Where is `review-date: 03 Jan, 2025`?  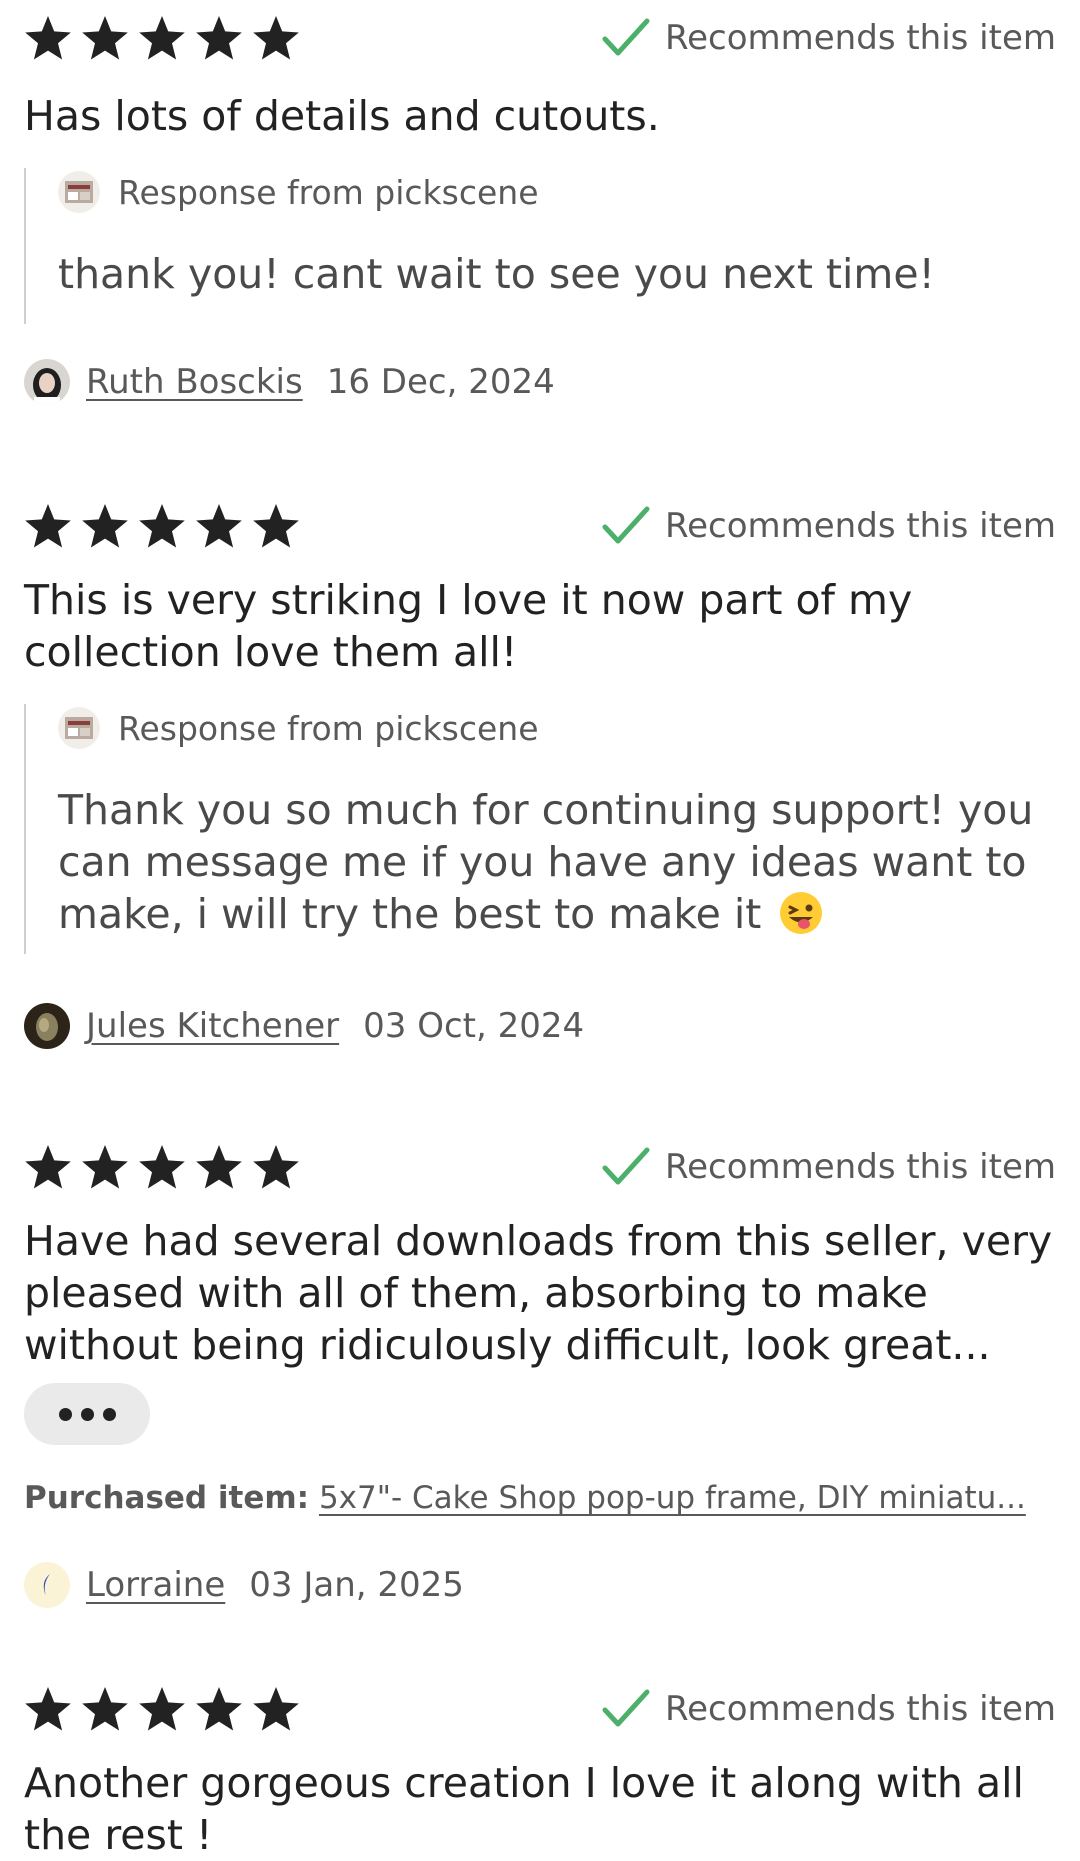 review-date: 03 Jan, 2025 is located at coordinates (356, 1585).